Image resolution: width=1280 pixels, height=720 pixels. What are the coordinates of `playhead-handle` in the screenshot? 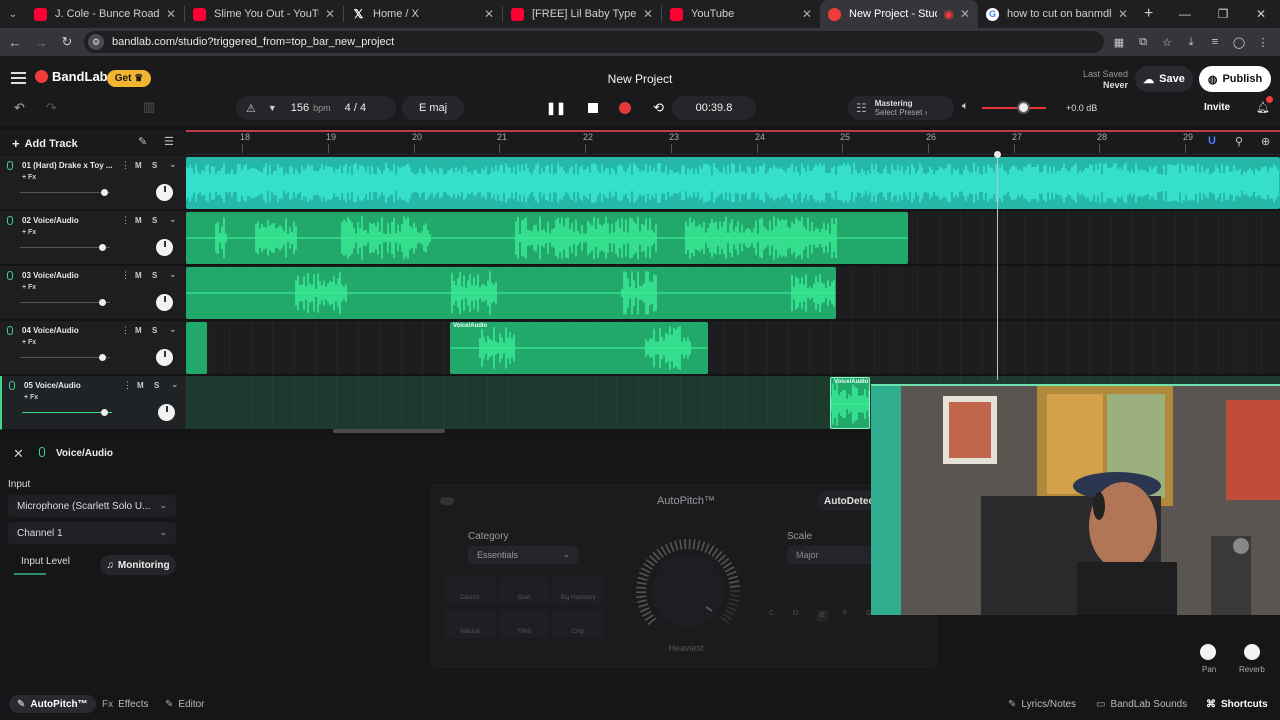 It's located at (997, 154).